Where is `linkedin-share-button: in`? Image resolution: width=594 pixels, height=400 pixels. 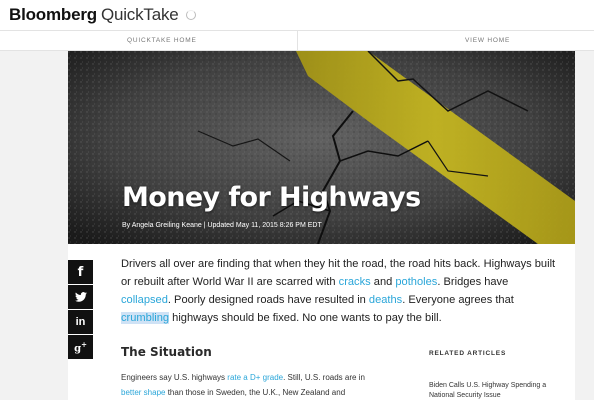
linkedin-share-button: in is located at coordinates (80, 322).